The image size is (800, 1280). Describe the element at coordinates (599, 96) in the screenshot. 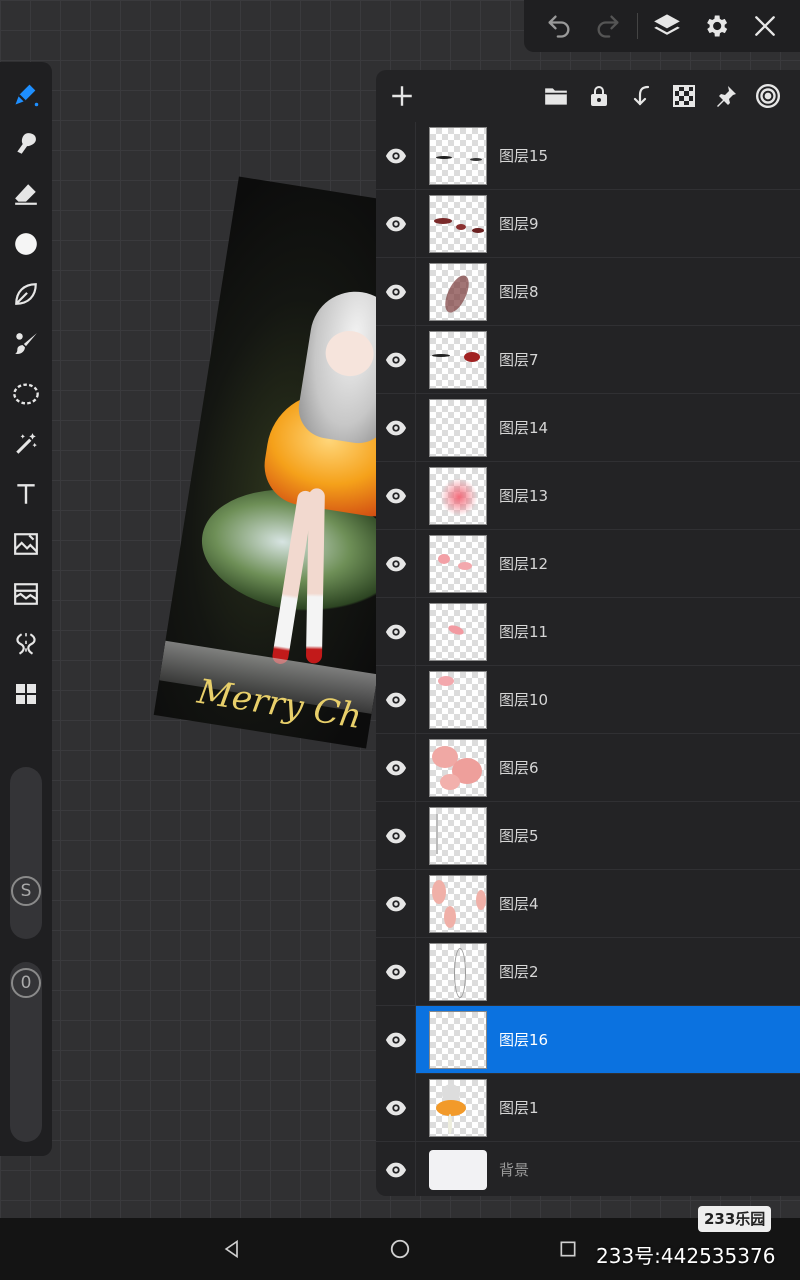

I see `lock-layer-button` at that location.